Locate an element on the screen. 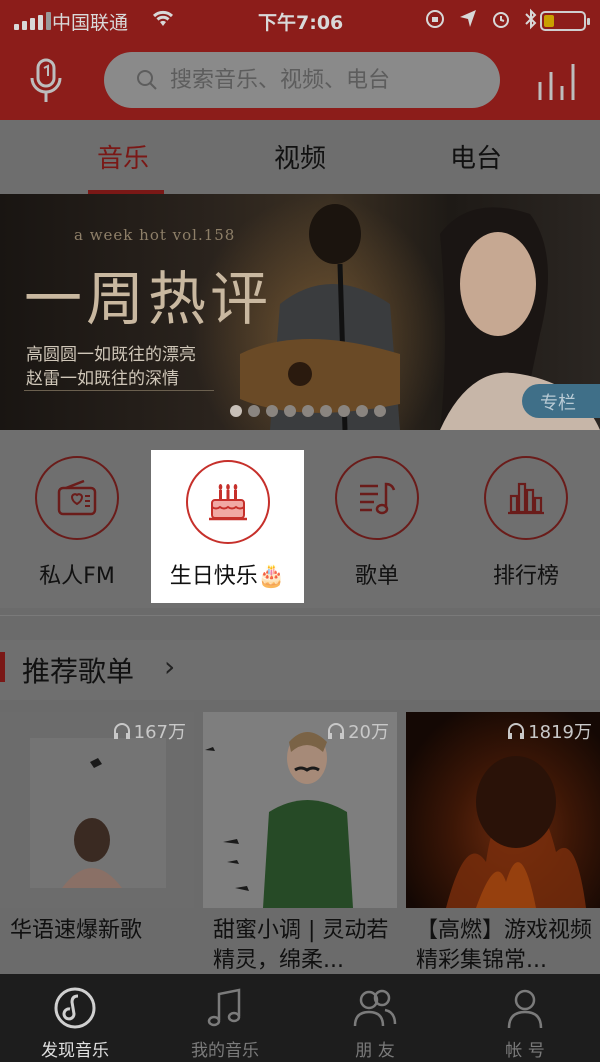 The height and width of the screenshot is (1062, 600). bottom-tab-bar: 发现音乐 我的音乐 朋 友 帐 号 is located at coordinates (300, 1018).